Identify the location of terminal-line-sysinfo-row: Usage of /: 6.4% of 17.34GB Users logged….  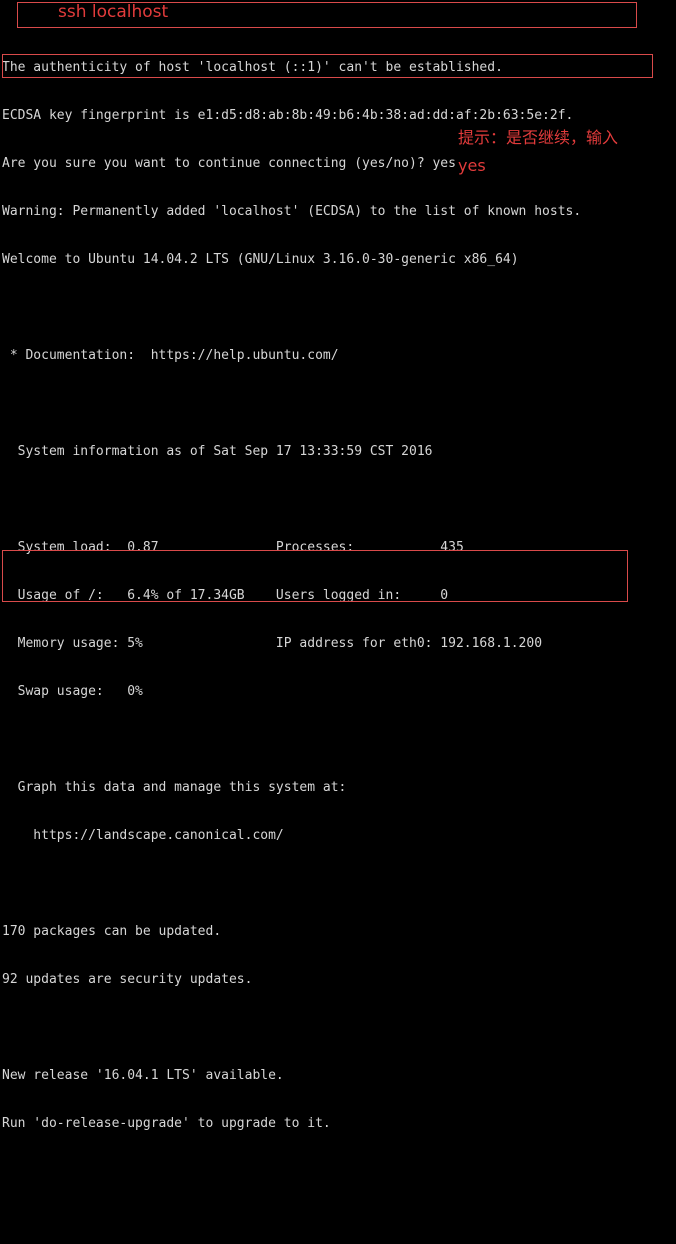
(225, 595).